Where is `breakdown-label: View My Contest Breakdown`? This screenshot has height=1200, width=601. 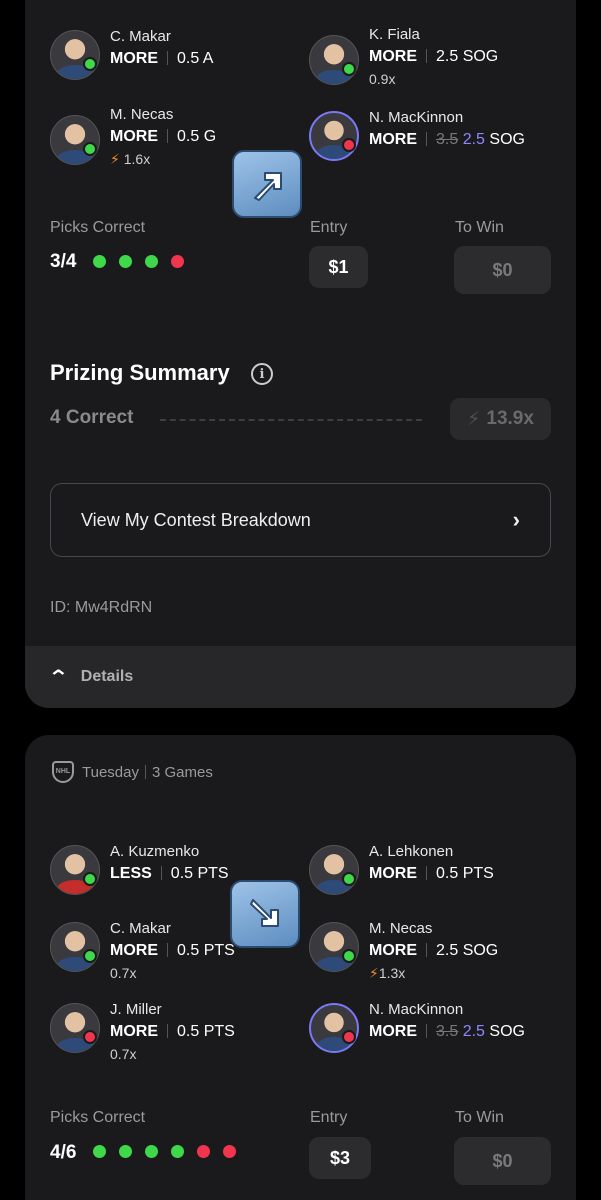
breakdown-label: View My Contest Breakdown is located at coordinates (196, 519).